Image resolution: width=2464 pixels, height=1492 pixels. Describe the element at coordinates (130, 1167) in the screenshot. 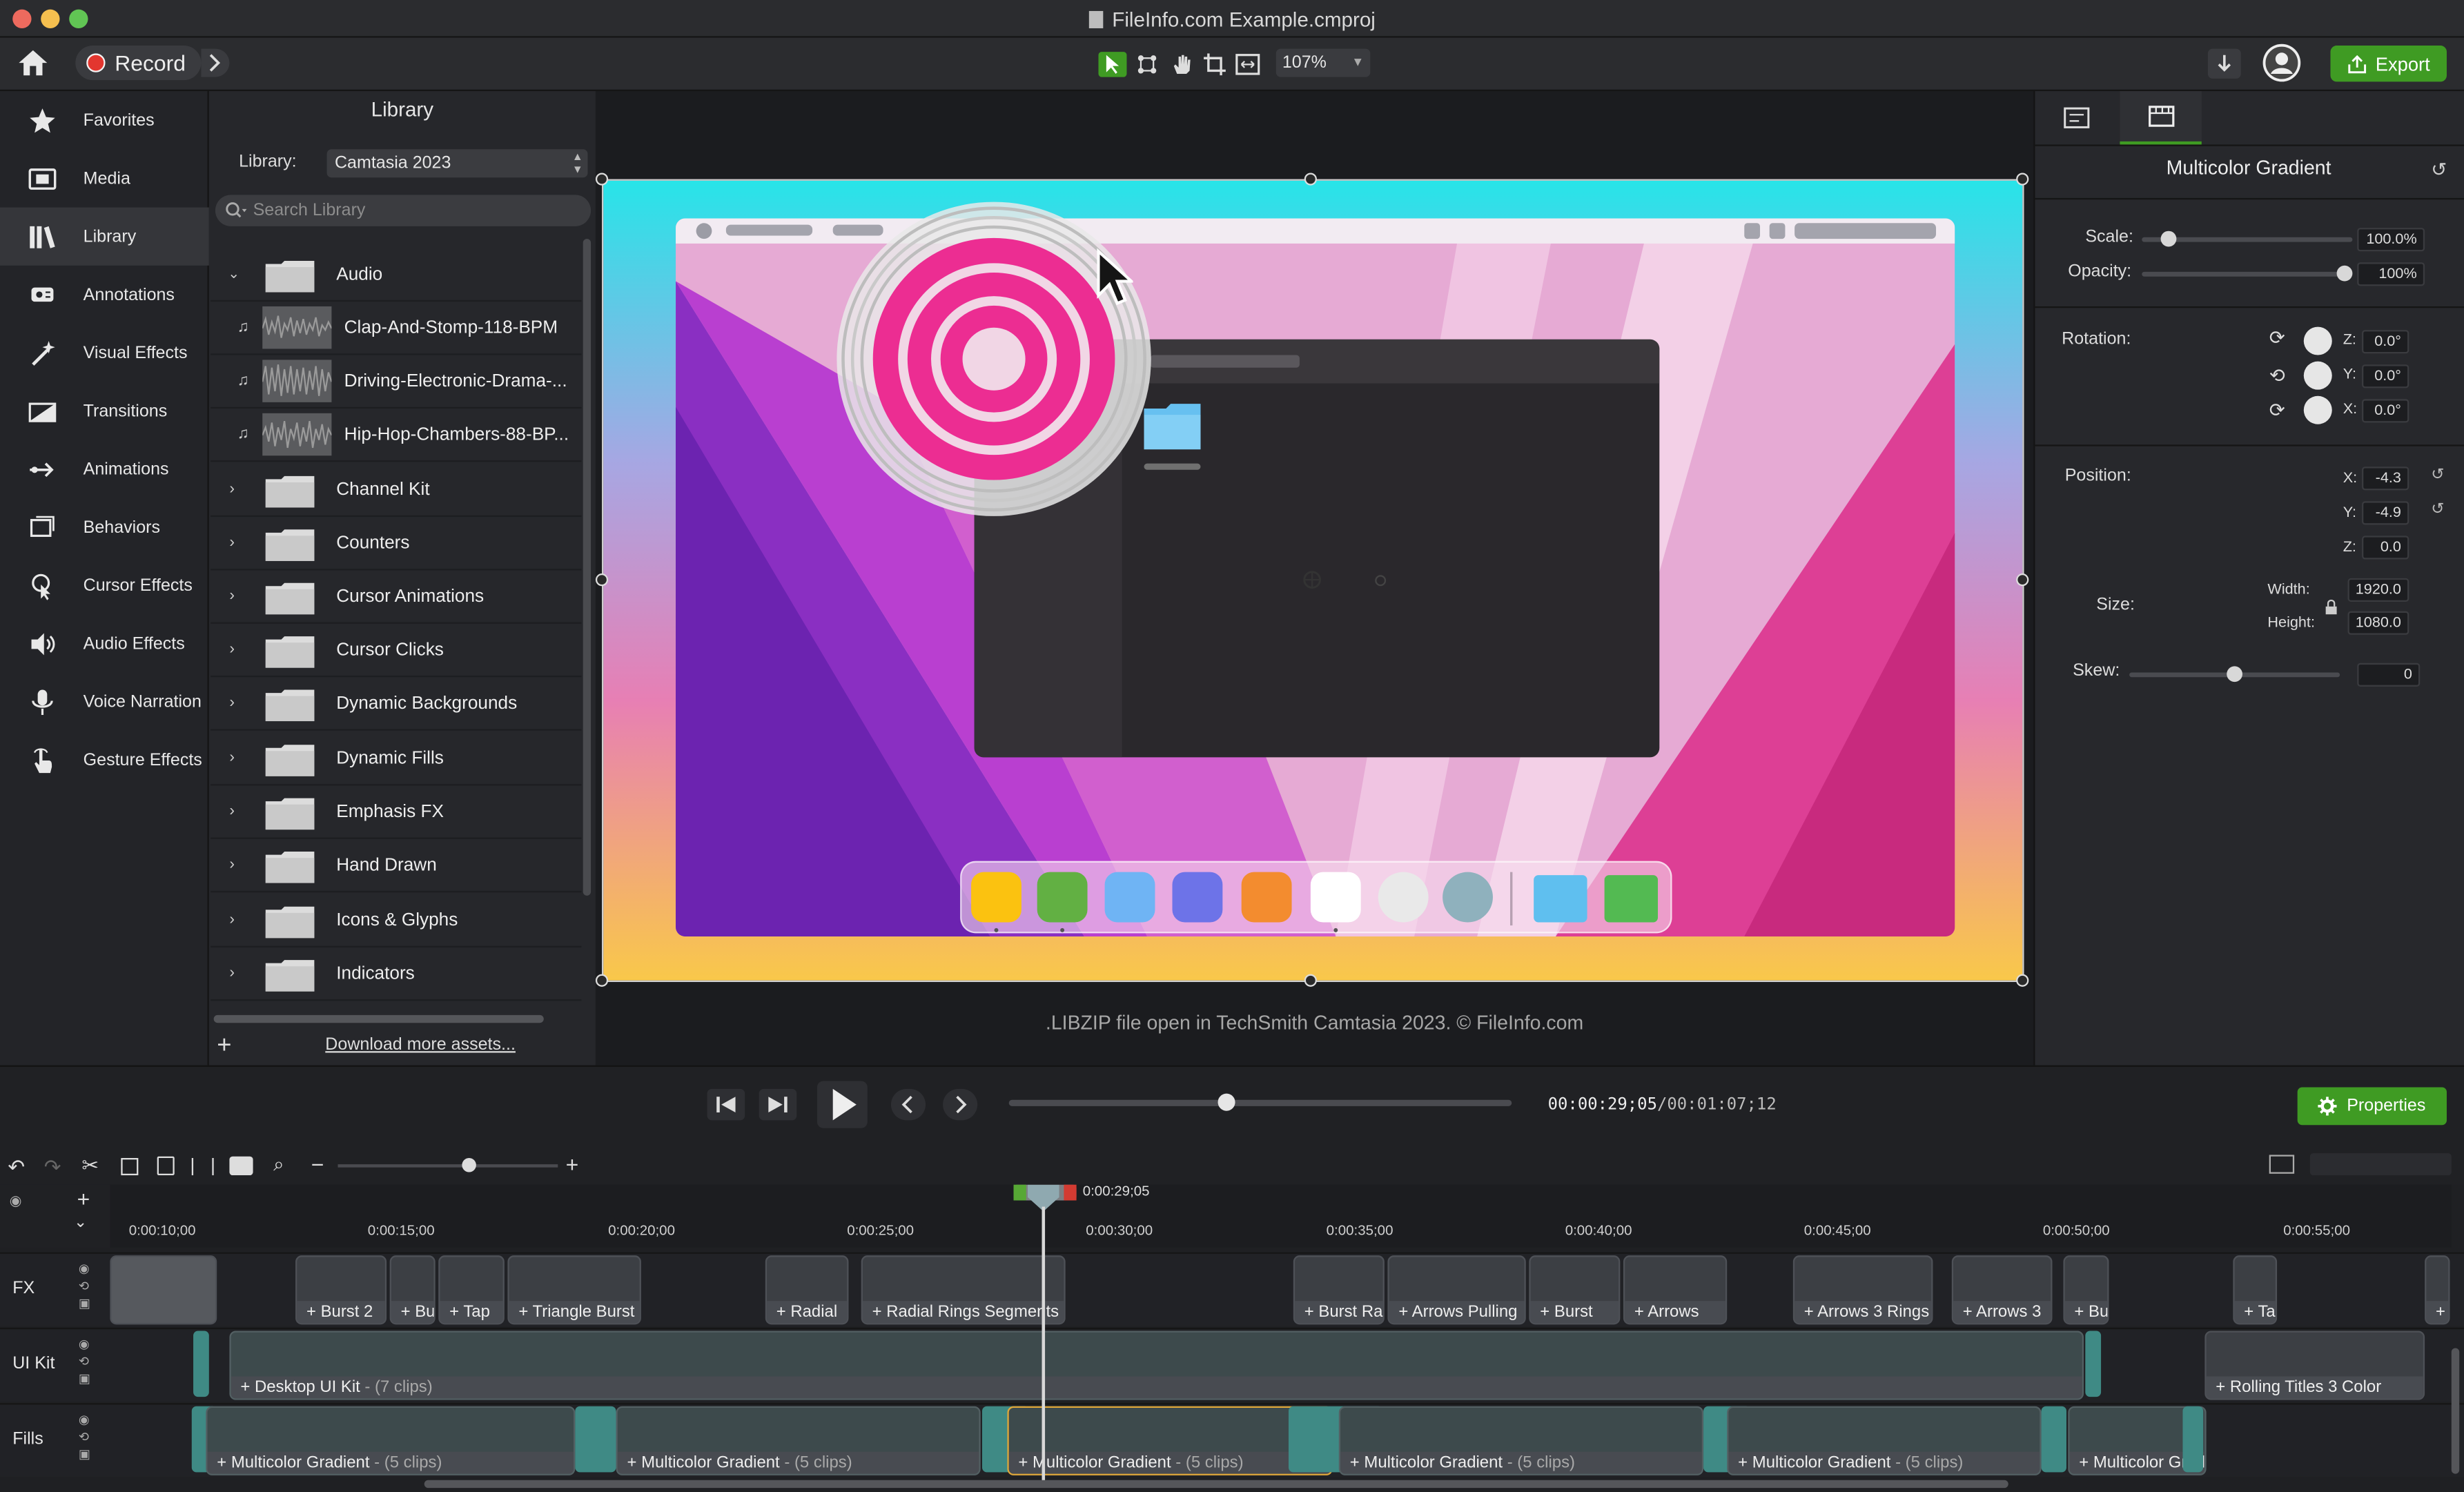

I see `copy-icon` at that location.